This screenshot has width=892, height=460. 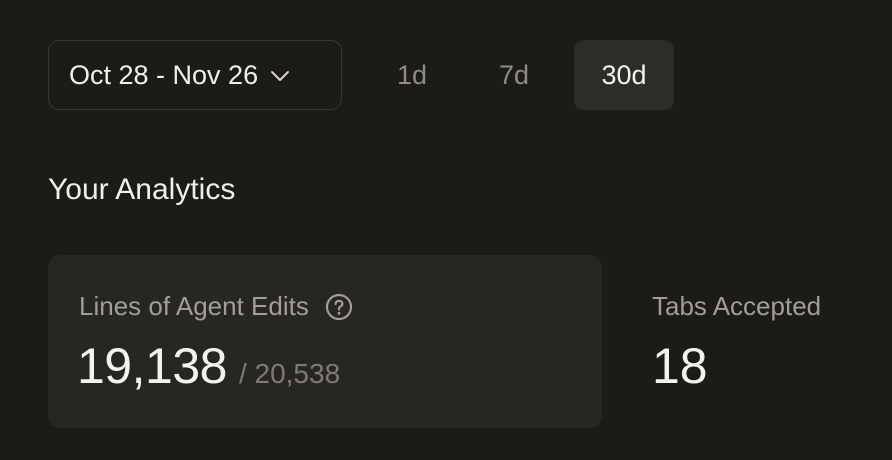 I want to click on date-range-dropdown: Oct 28 - Nov 26, so click(x=195, y=75).